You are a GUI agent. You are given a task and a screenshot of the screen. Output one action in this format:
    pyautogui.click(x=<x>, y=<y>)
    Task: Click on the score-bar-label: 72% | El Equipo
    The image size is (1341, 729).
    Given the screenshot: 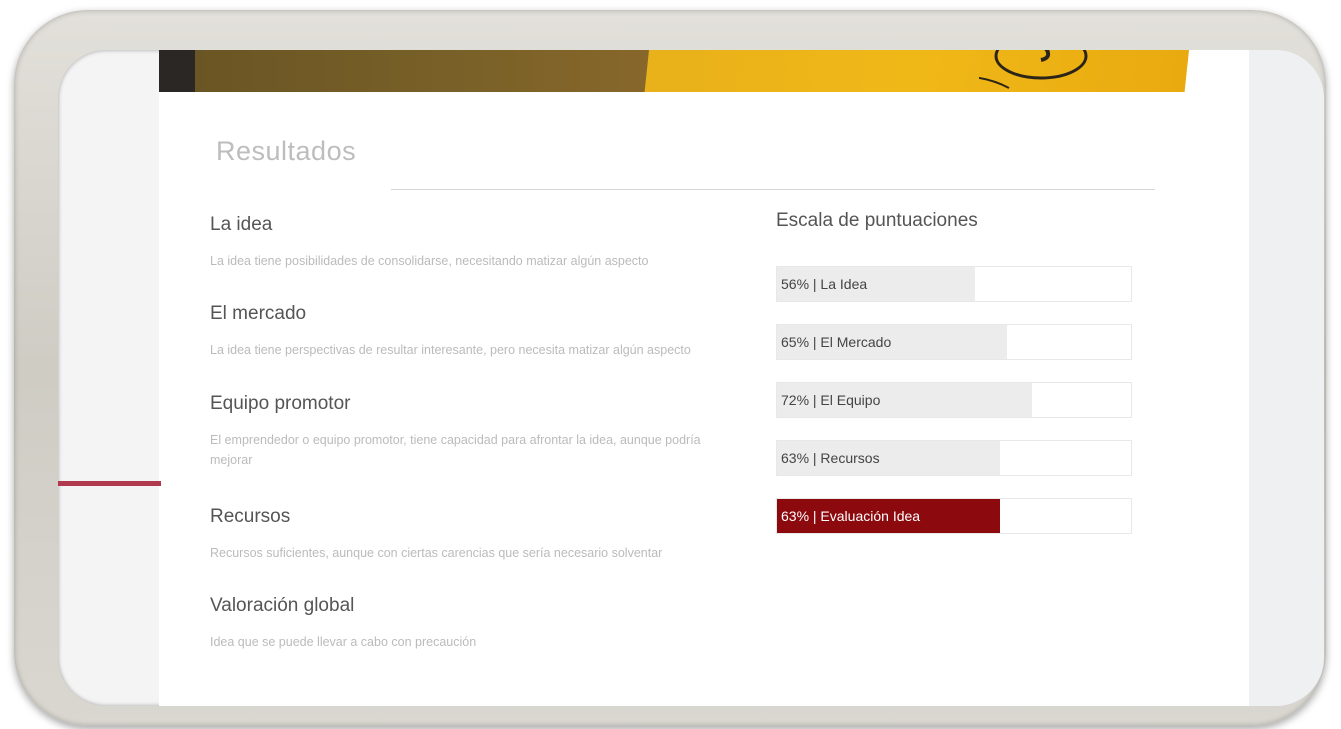 What is the action you would take?
    pyautogui.click(x=831, y=400)
    